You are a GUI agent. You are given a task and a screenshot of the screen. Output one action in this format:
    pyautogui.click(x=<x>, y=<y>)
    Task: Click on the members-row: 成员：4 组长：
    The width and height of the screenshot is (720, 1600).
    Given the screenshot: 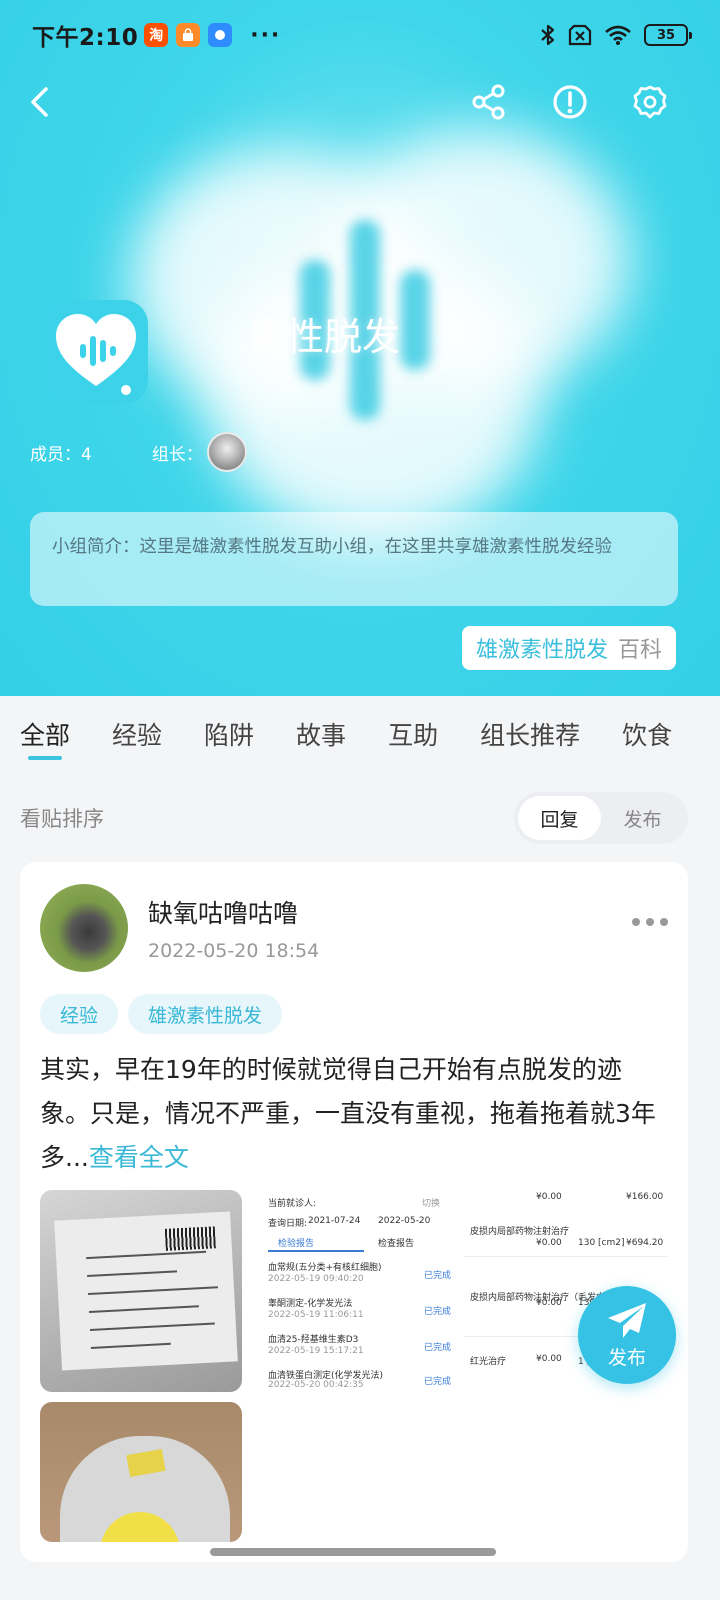 What is the action you would take?
    pyautogui.click(x=138, y=452)
    